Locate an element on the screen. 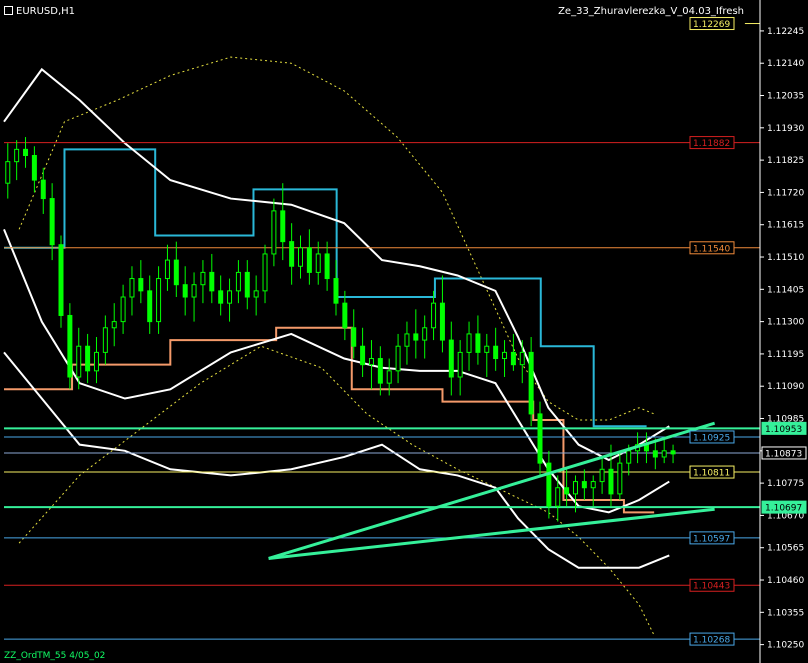 This screenshot has width=808, height=663. y-tick-label: 1.10775 is located at coordinates (785, 484).